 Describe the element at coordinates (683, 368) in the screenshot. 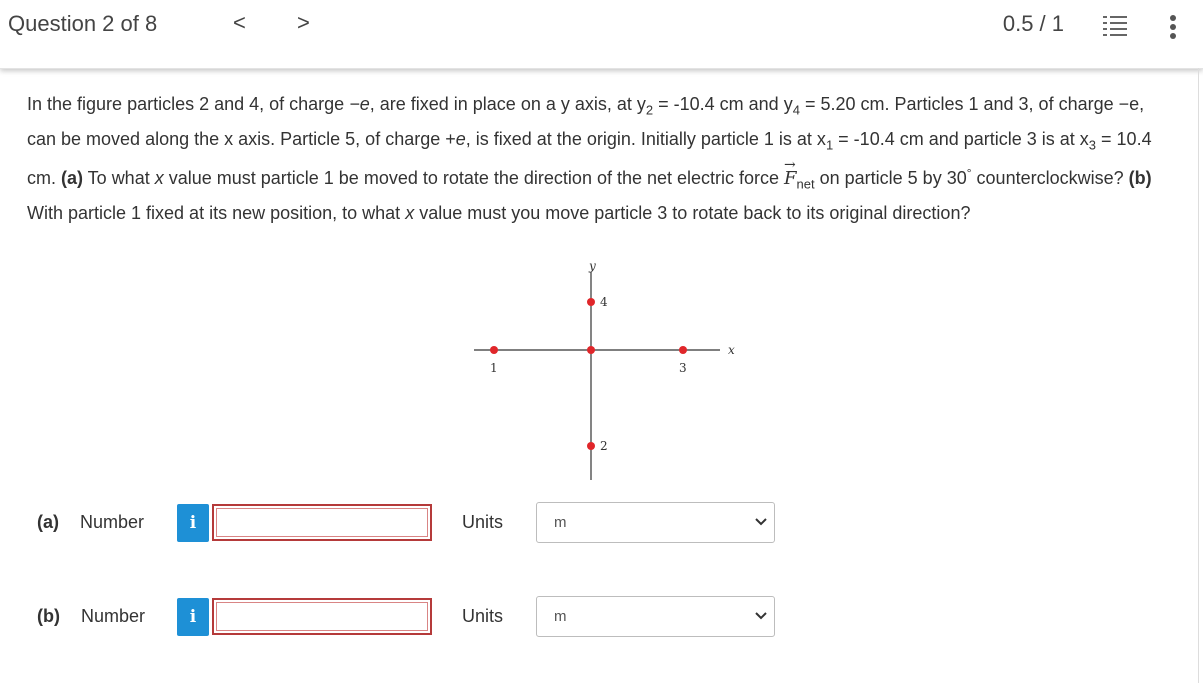

I see `particle-3-label: 3` at that location.